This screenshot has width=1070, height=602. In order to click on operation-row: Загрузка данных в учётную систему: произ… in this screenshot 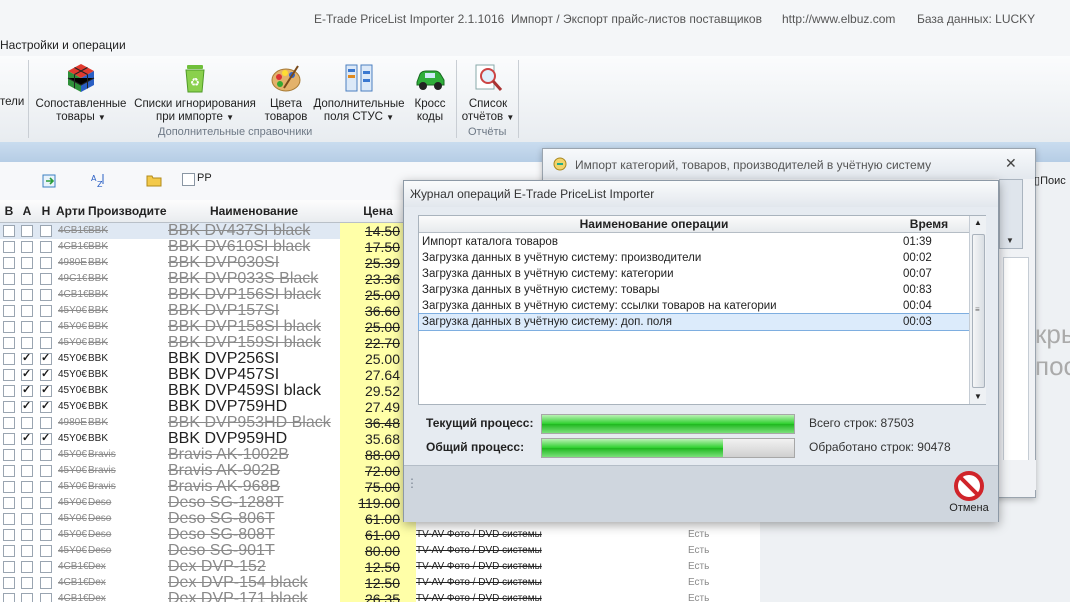, I will do `click(694, 258)`.